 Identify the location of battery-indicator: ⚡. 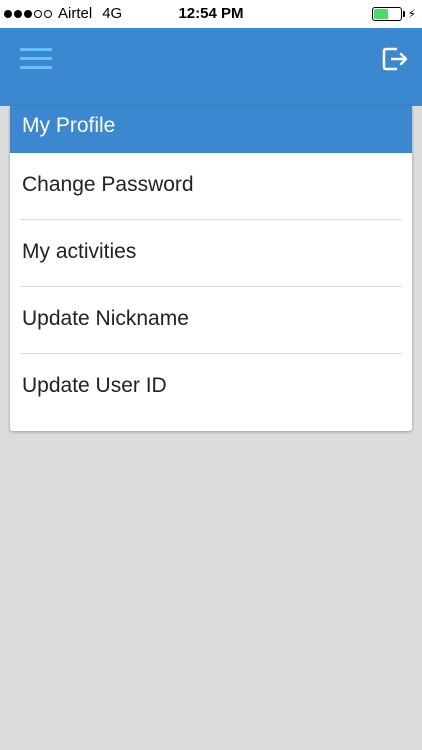
(393, 14).